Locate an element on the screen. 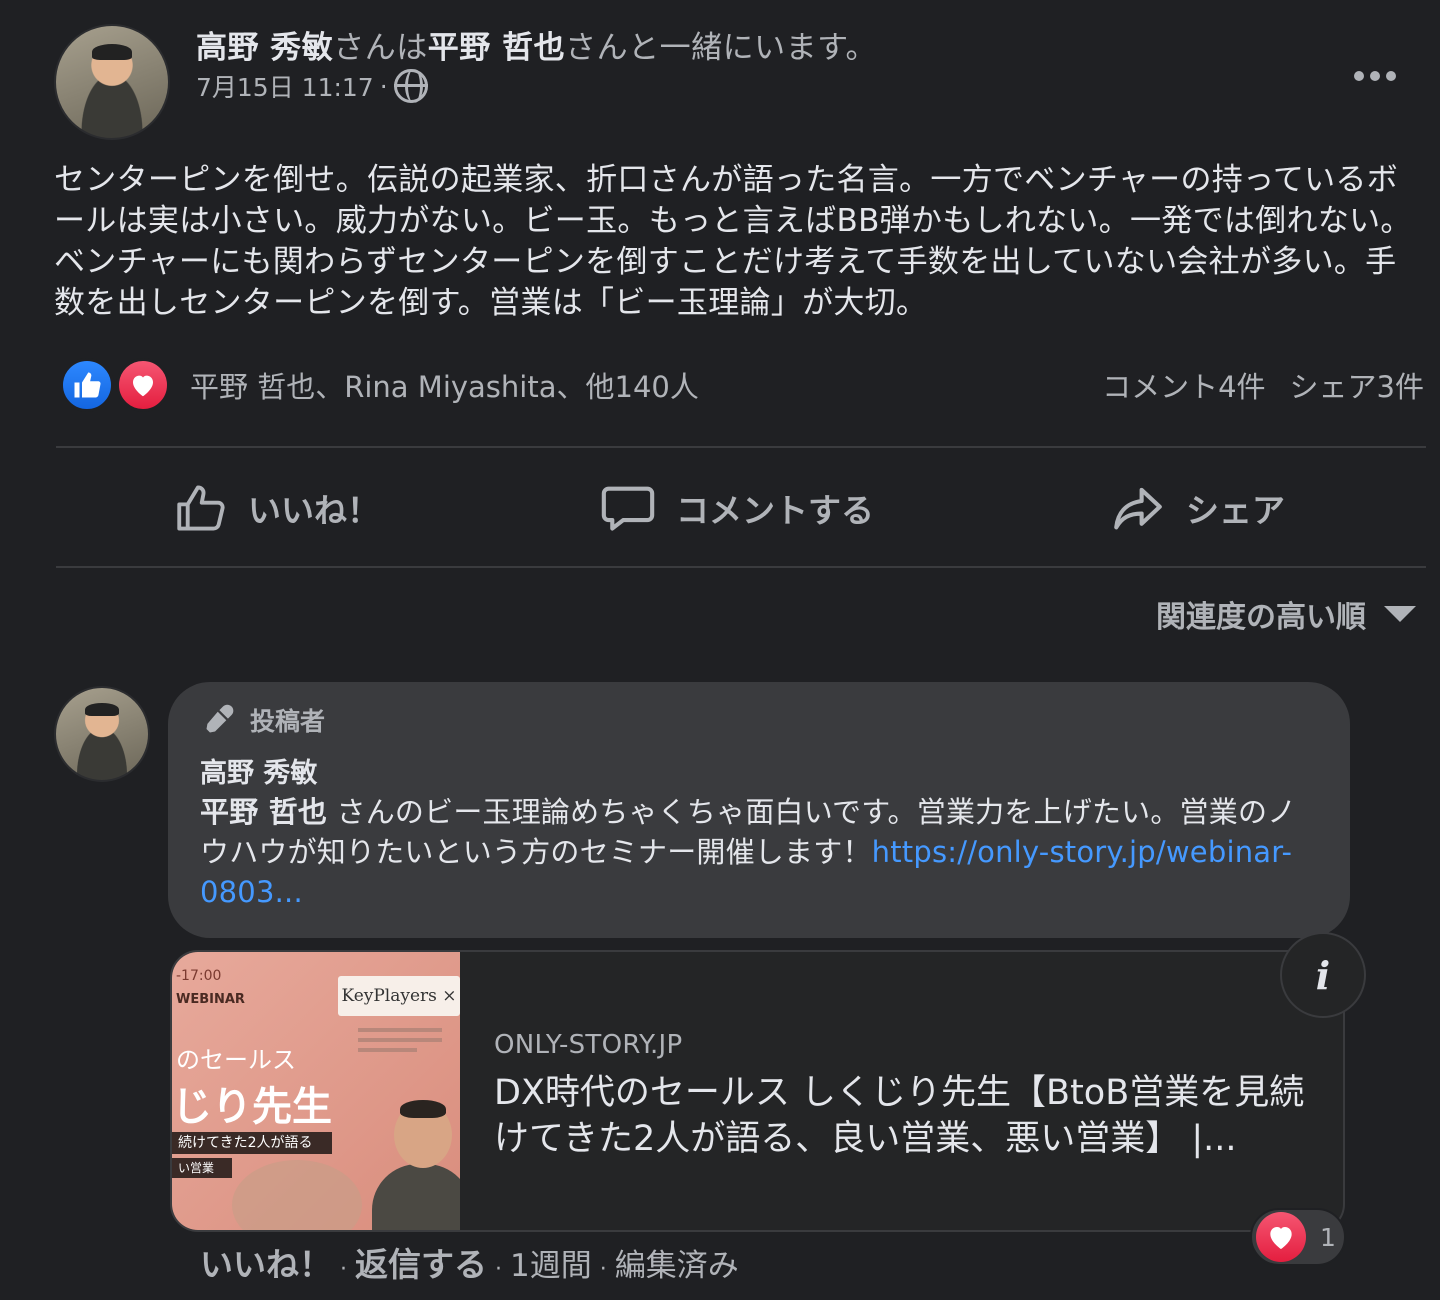  comment-button: コメントする is located at coordinates (736, 508).